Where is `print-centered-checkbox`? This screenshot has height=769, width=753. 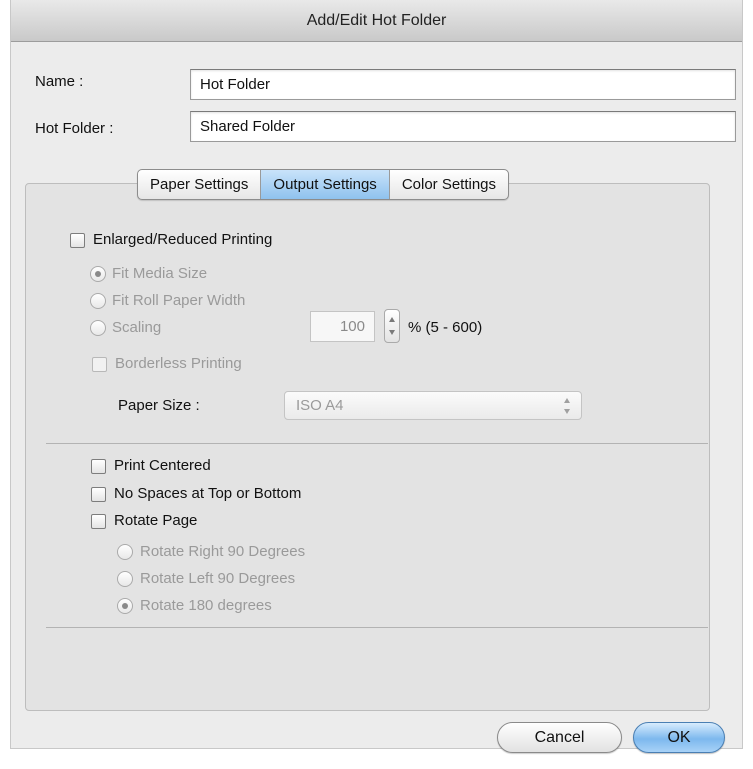 print-centered-checkbox is located at coordinates (98, 466).